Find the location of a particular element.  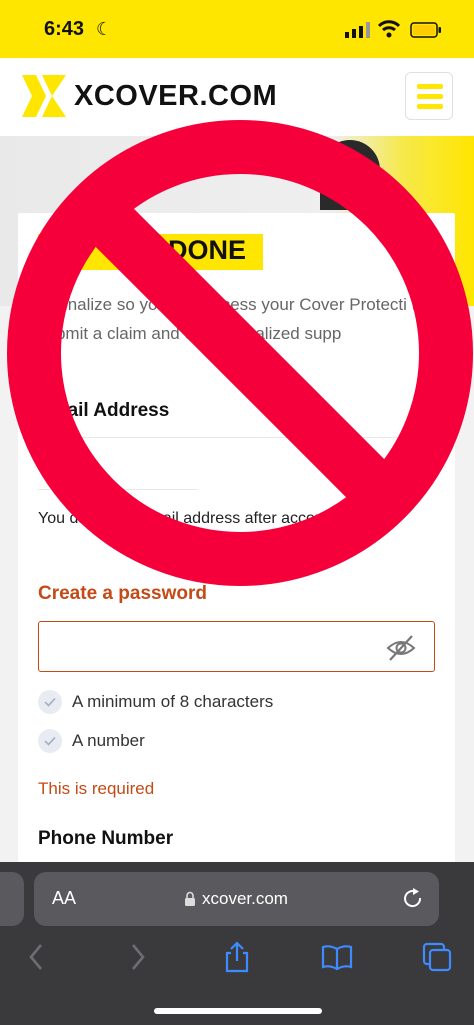

card-heading: DONE is located at coordinates (207, 250).